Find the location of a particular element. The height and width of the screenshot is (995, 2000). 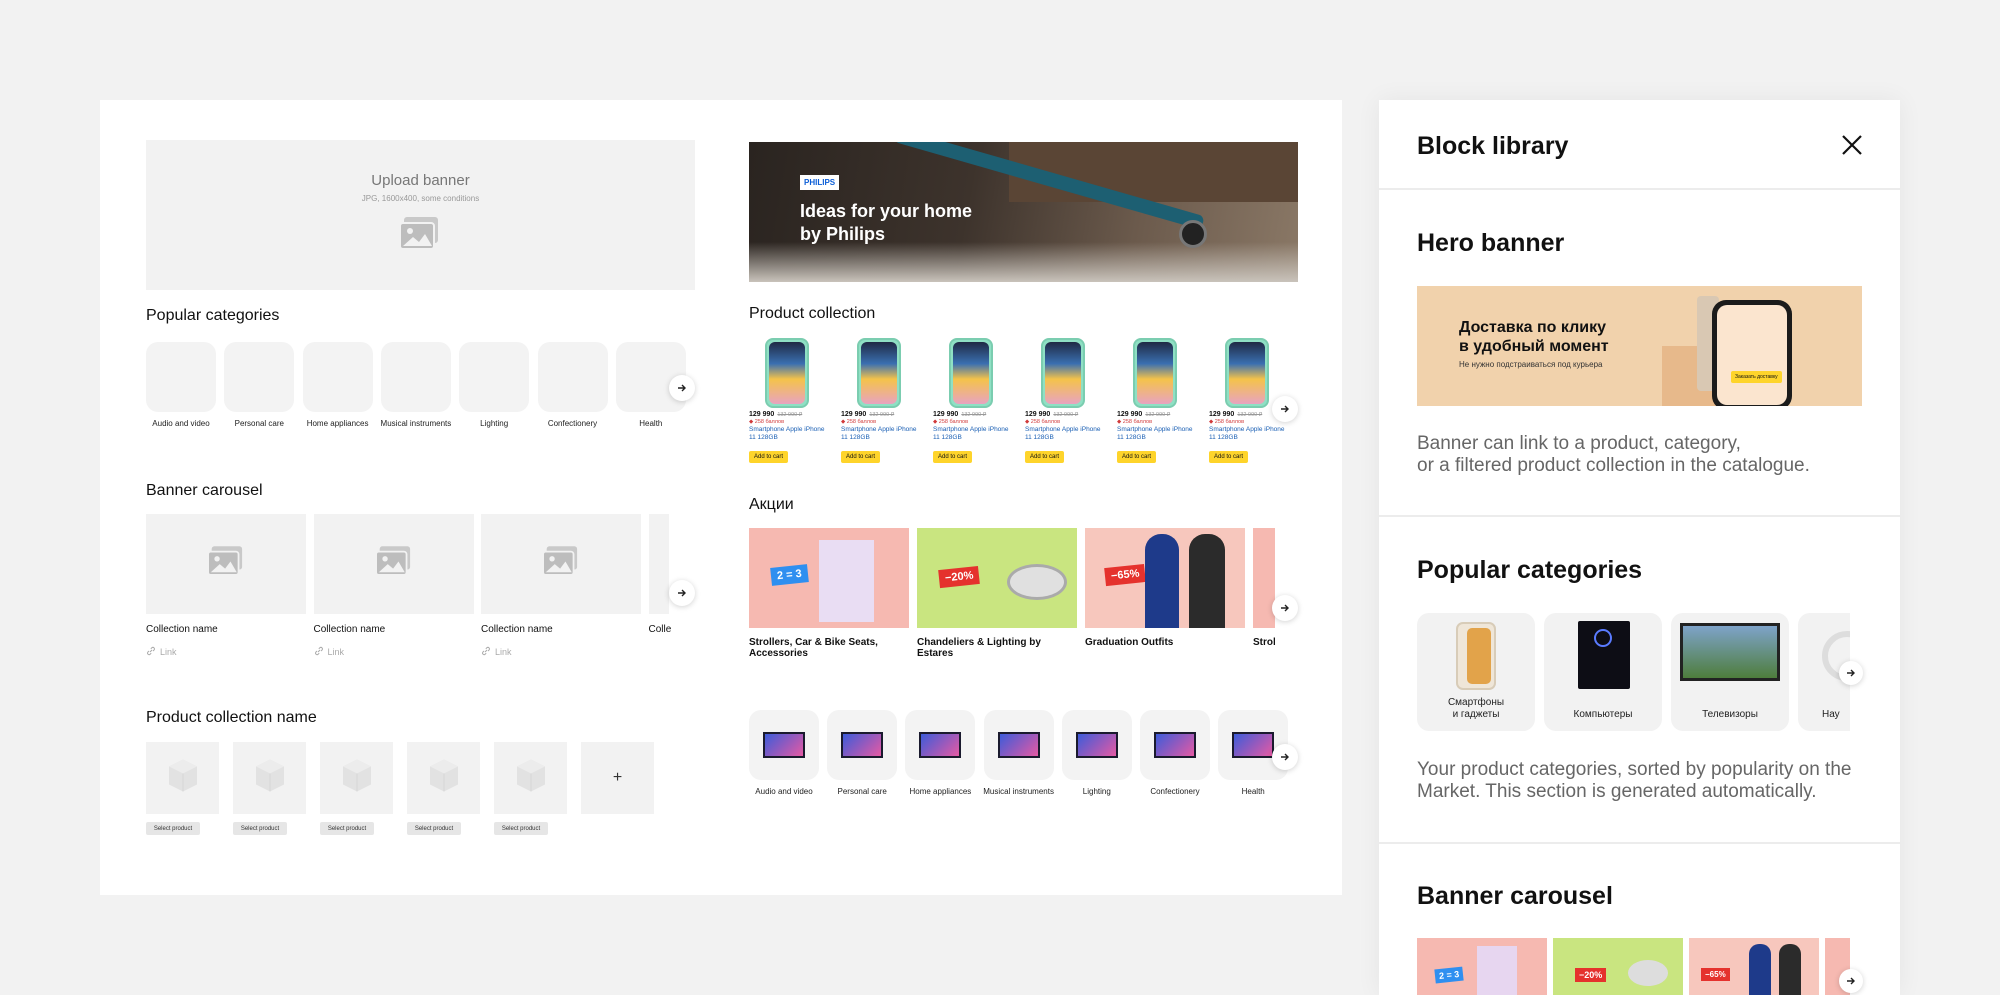

promo-banner is located at coordinates (1264, 578).